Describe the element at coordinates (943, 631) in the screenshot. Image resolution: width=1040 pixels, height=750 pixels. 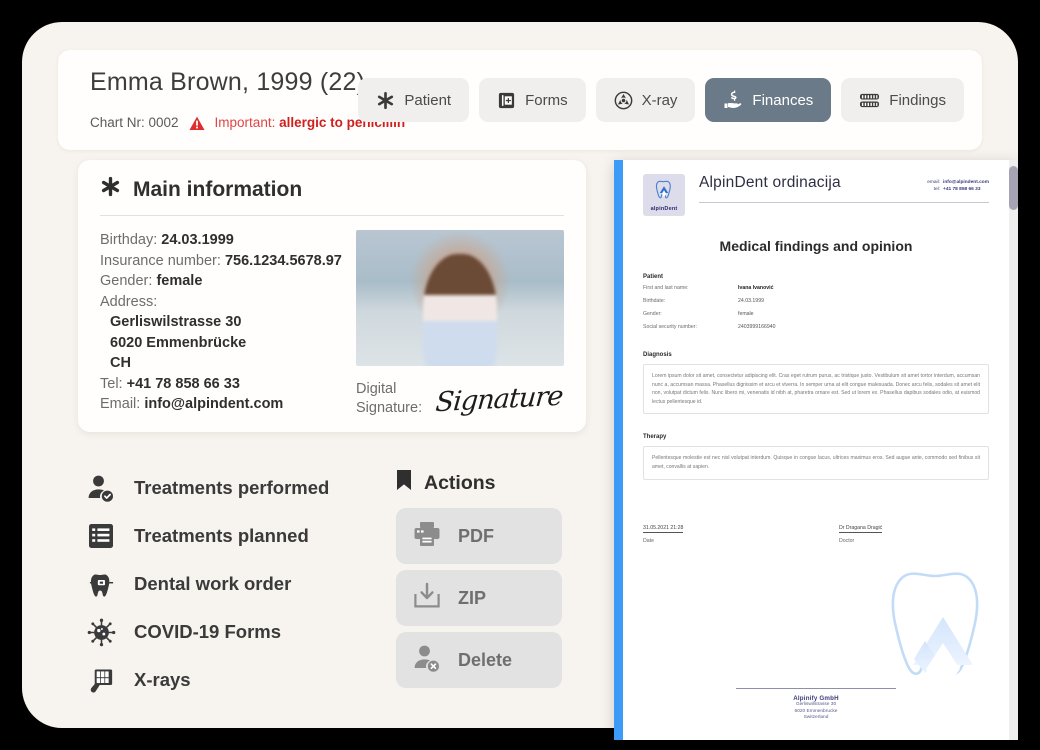
I see `tooth-mountain-watermark` at that location.